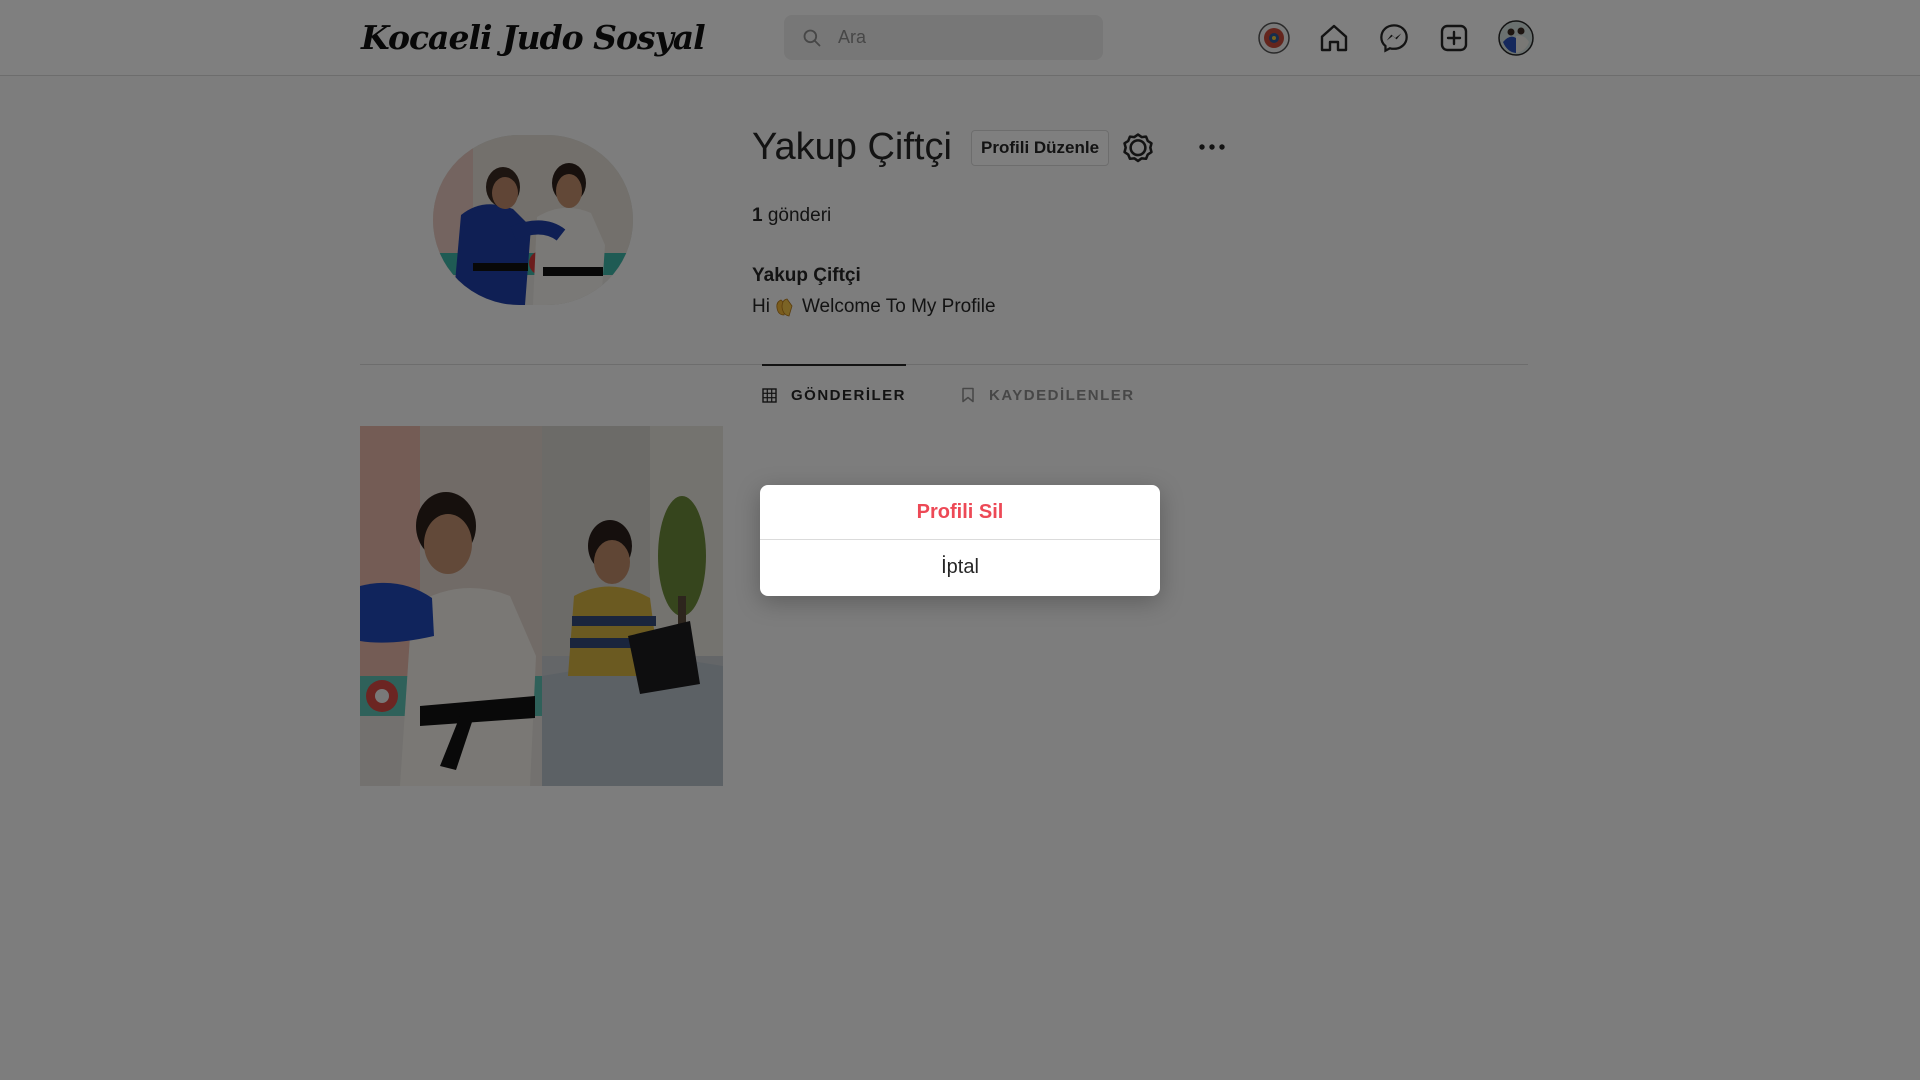 The height and width of the screenshot is (1080, 1920). I want to click on delete-profile-button: Profili Sil, so click(960, 512).